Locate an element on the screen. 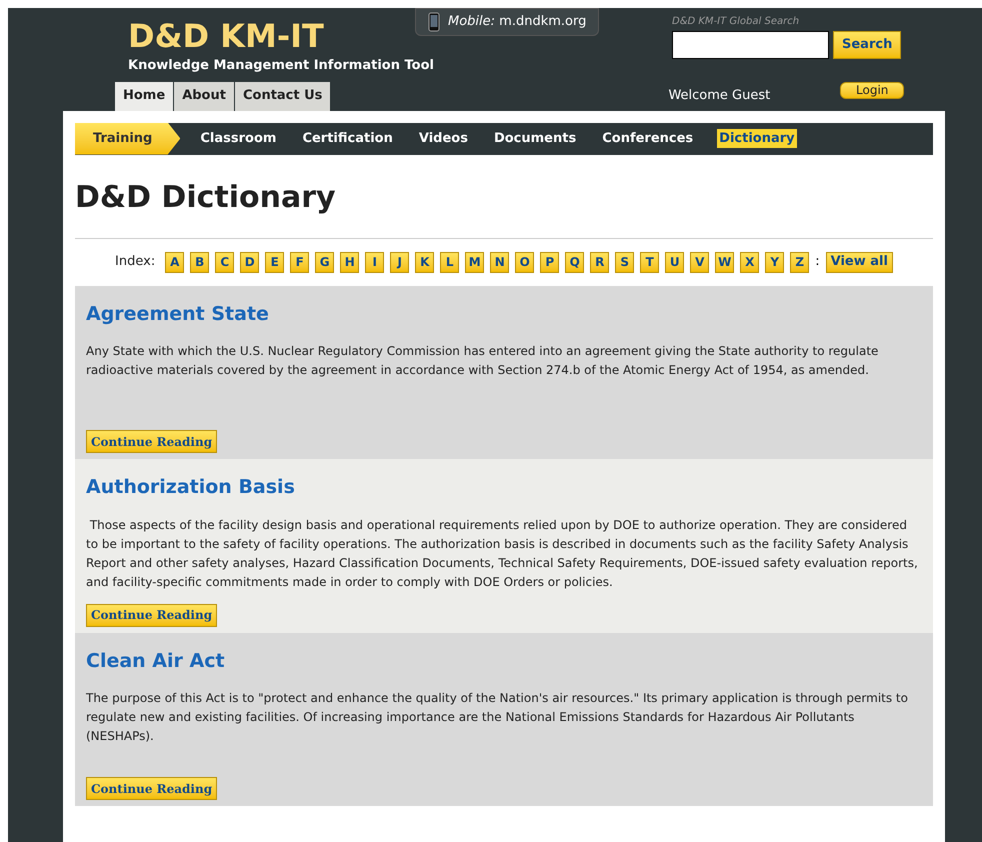 The height and width of the screenshot is (842, 982). letter-link: T is located at coordinates (650, 262).